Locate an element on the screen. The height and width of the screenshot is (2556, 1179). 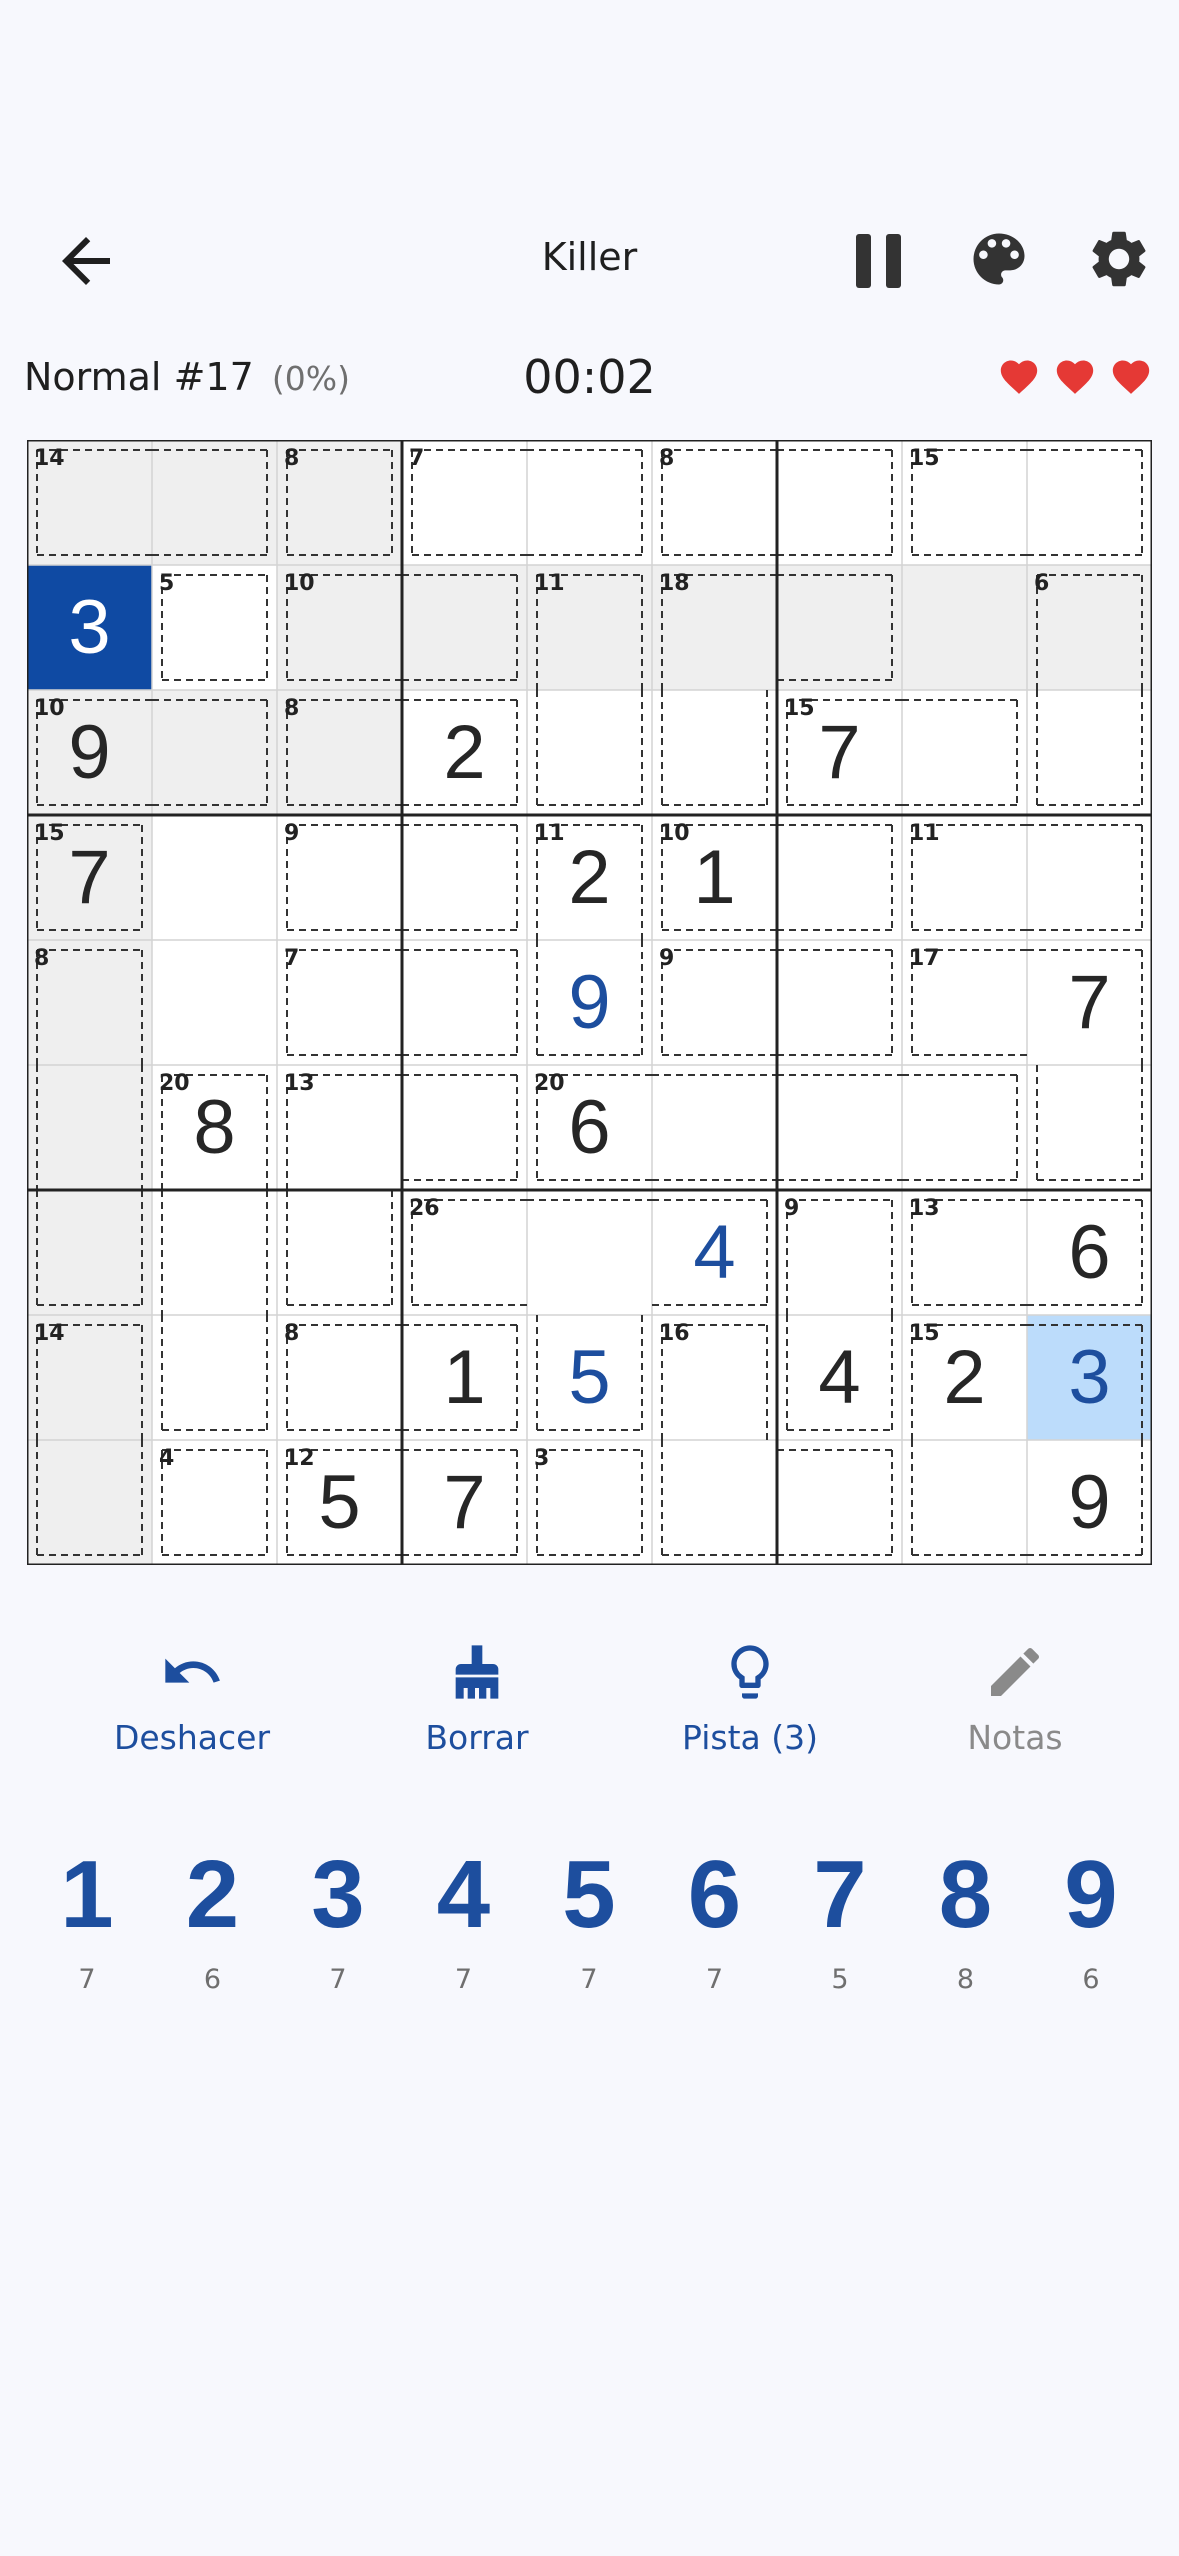
number-digit: 6 is located at coordinates (714, 1894).